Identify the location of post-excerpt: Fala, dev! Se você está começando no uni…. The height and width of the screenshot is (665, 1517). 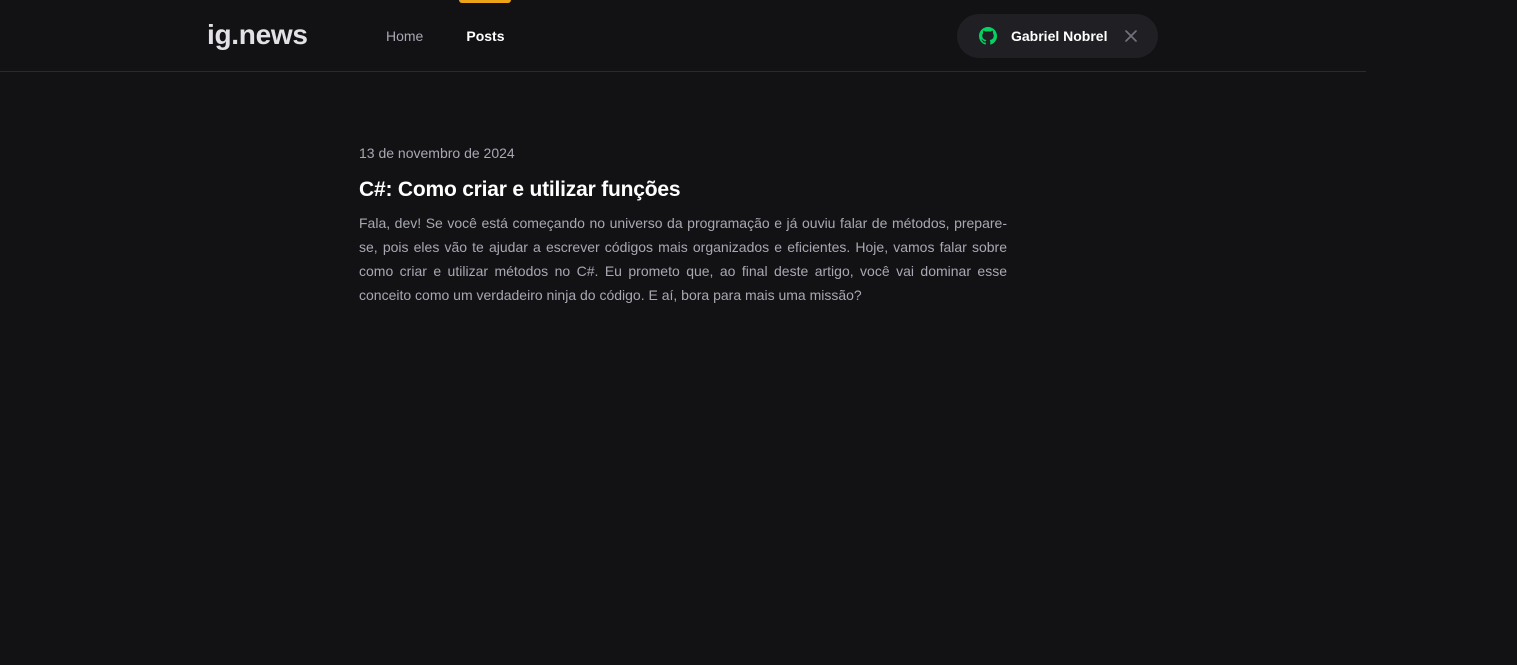
(683, 259).